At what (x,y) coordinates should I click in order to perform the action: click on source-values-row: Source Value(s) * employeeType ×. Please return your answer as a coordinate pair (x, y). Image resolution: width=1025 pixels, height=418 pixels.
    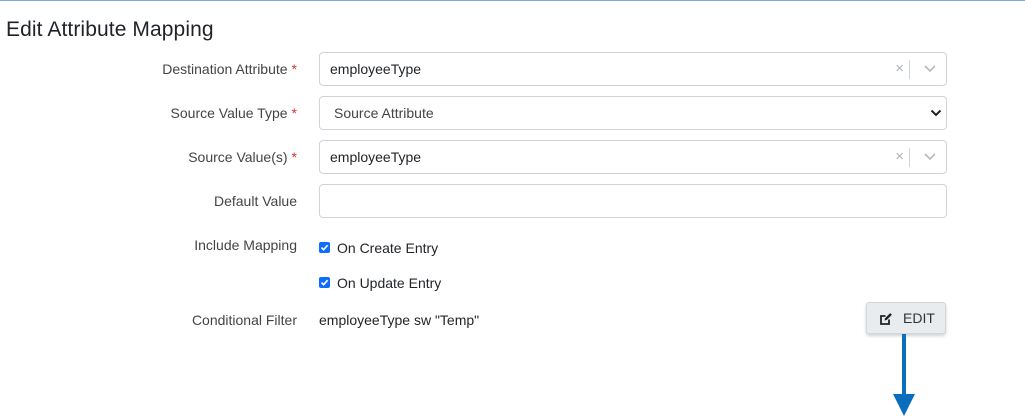
    Looking at the image, I should click on (512, 157).